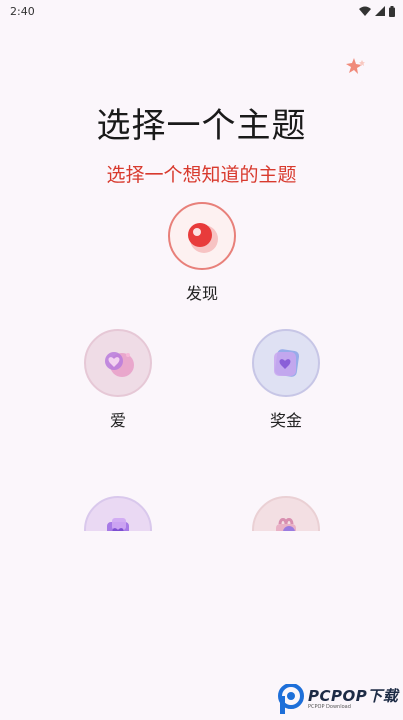 This screenshot has width=403, height=720. Describe the element at coordinates (353, 695) in the screenshot. I see `watermark-brand: PCPOP下载` at that location.